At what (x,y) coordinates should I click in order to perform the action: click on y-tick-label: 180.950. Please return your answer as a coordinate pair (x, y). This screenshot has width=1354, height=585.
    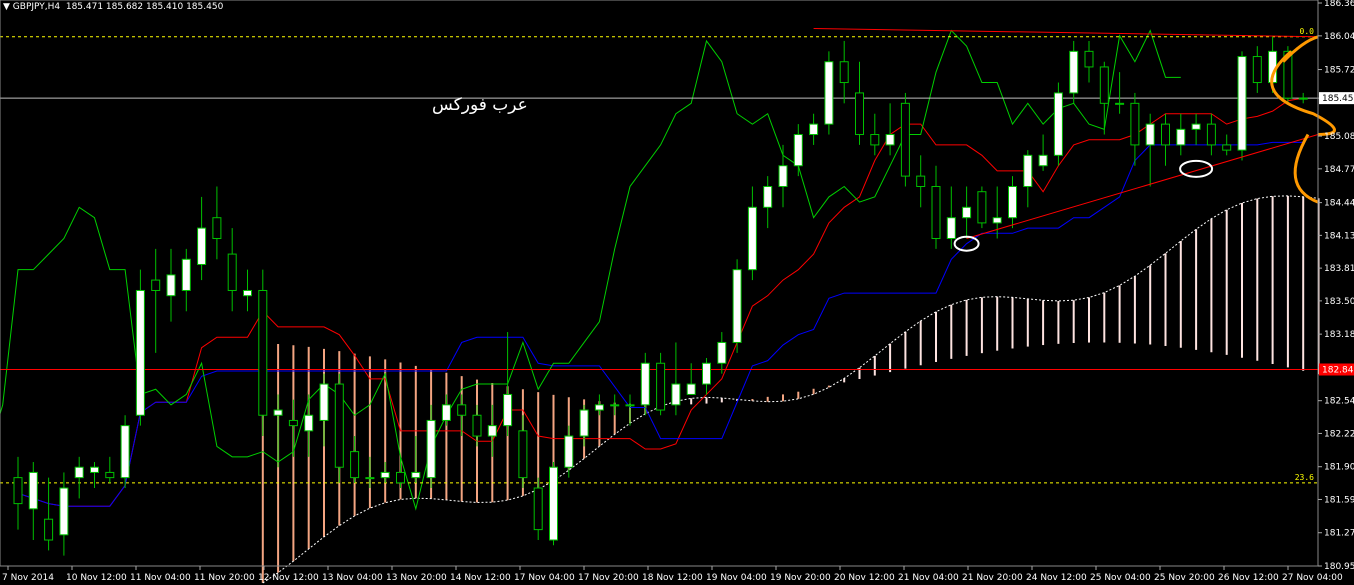
    Looking at the image, I should click on (1339, 567).